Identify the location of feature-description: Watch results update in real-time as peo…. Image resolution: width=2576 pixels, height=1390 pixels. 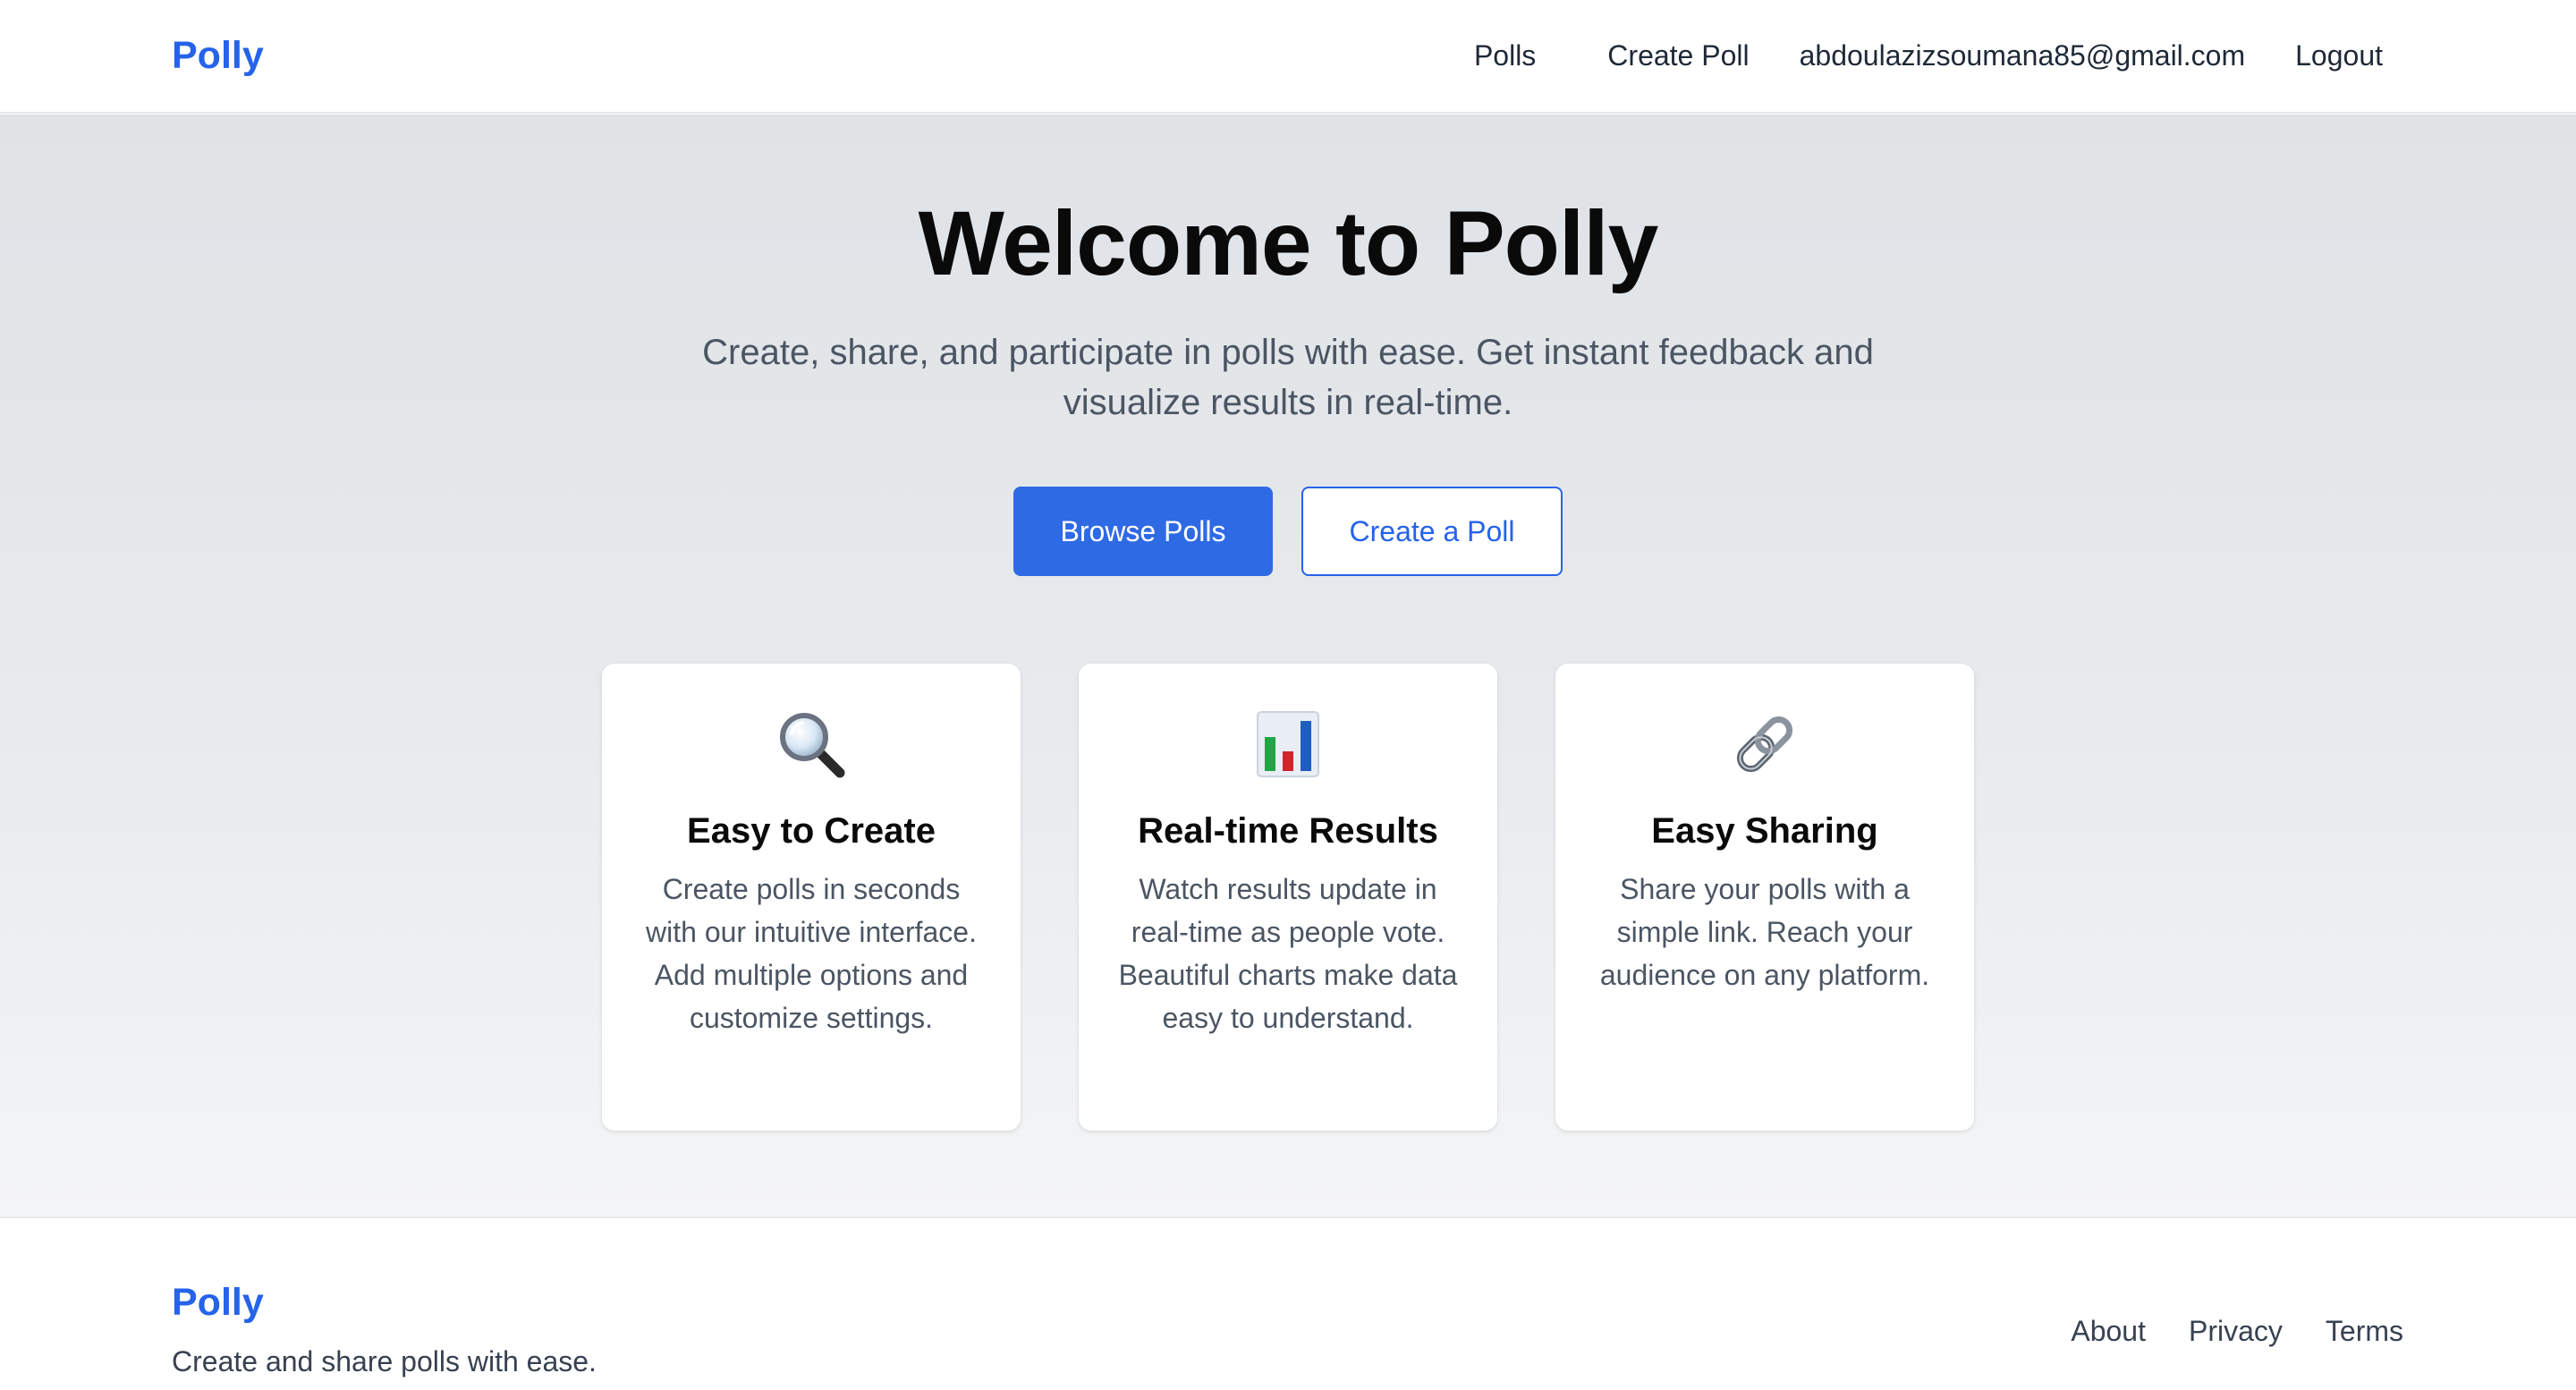
(1288, 953).